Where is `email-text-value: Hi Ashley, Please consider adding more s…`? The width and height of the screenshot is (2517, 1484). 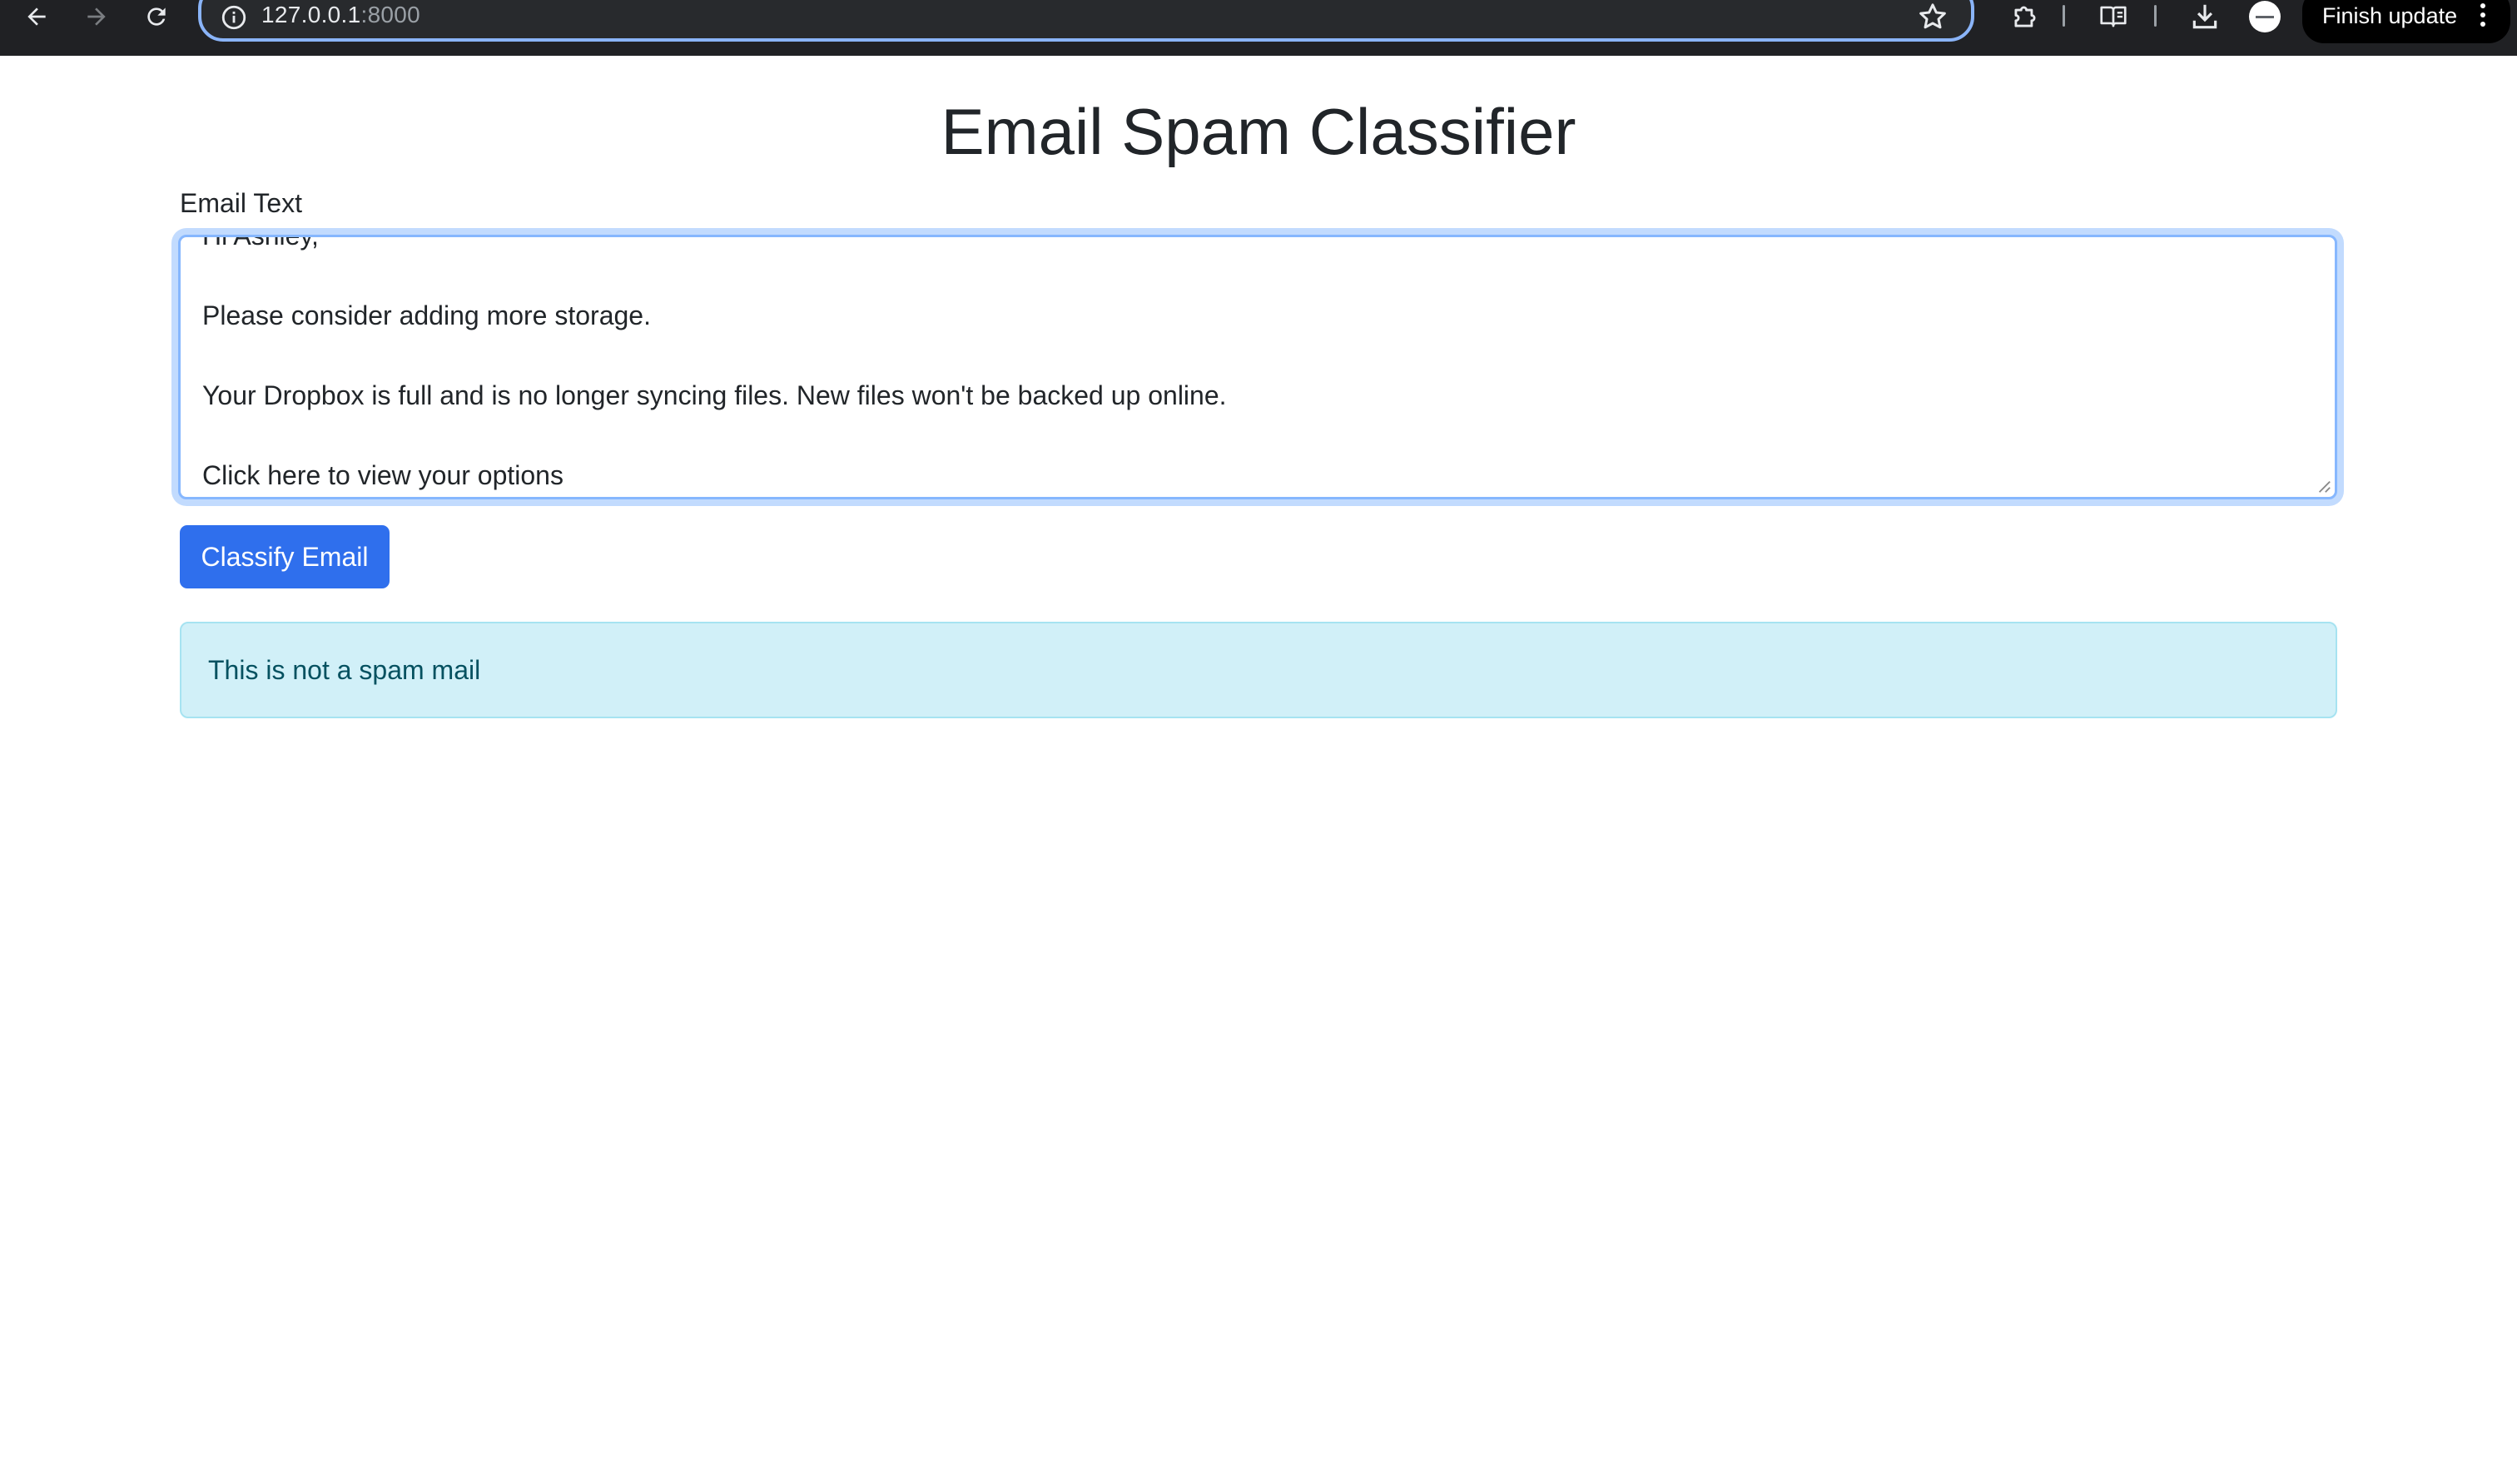 email-text-value: Hi Ashley, Please consider adding more s… is located at coordinates (714, 366).